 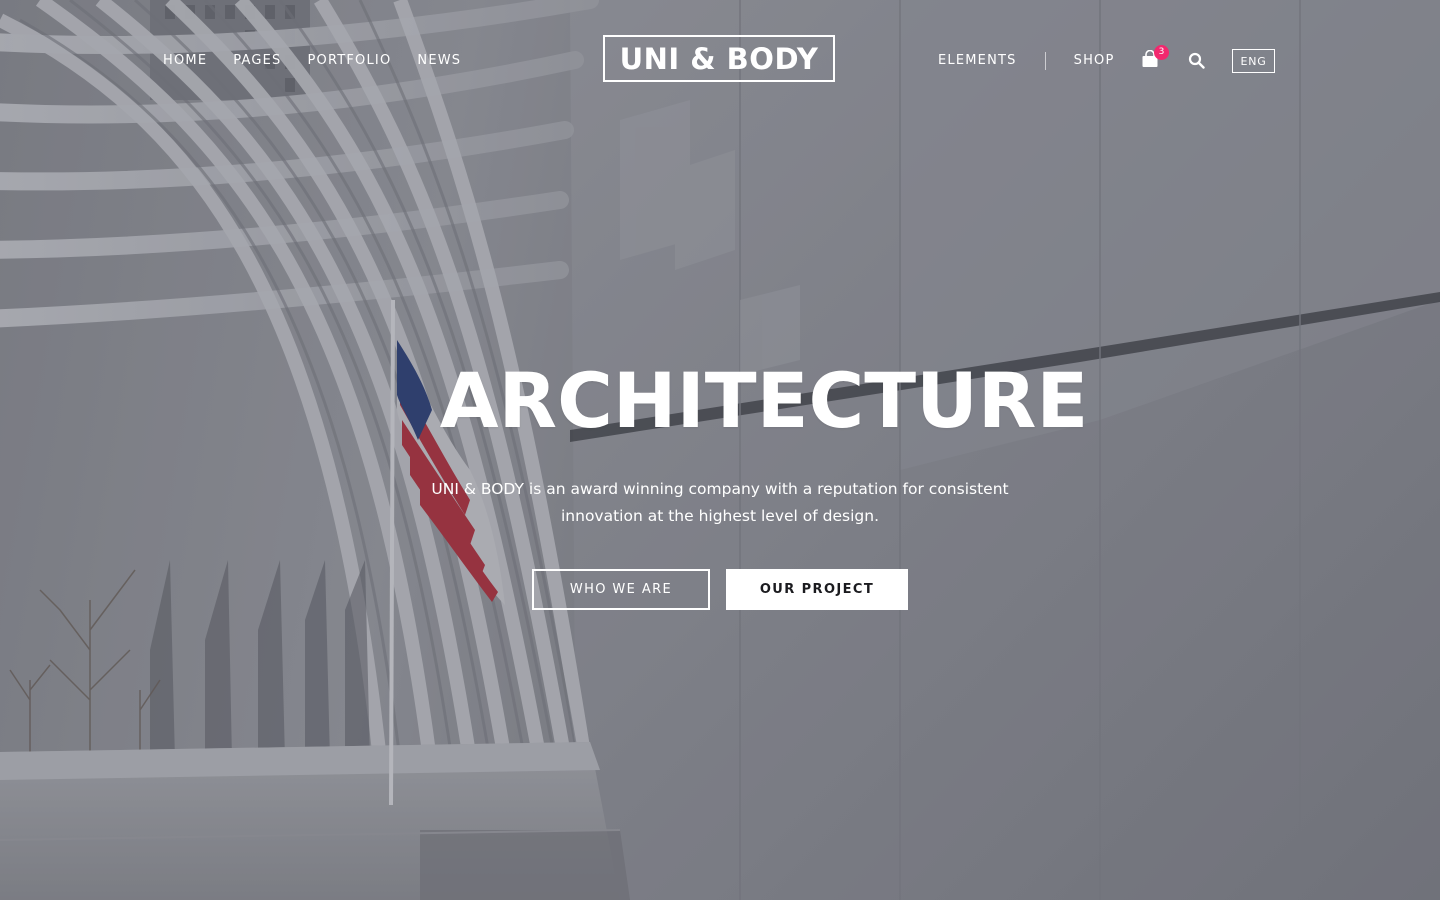 What do you see at coordinates (1253, 61) in the screenshot?
I see `language-selector: ENG` at bounding box center [1253, 61].